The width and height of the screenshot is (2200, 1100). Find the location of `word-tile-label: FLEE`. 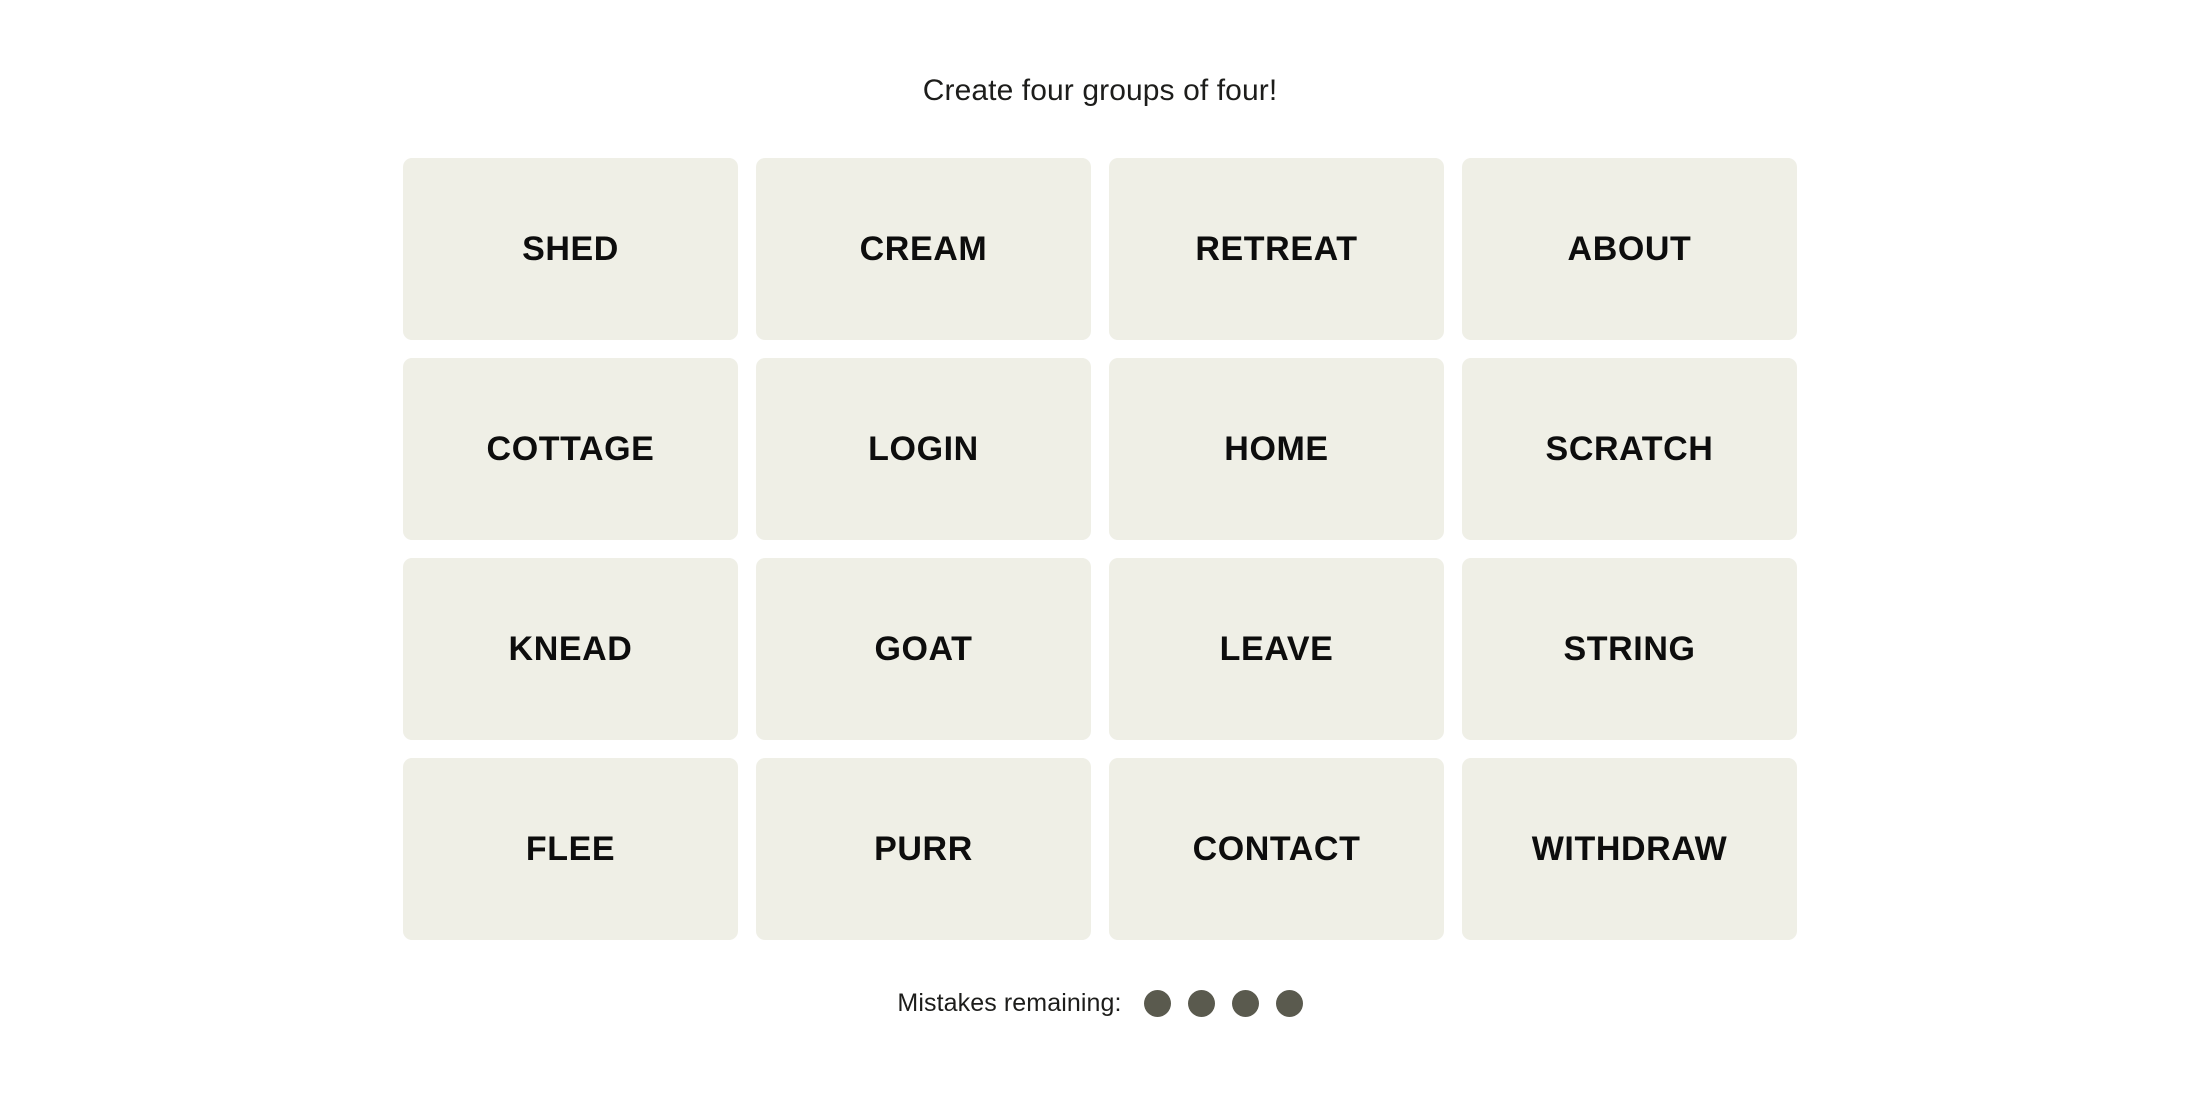

word-tile-label: FLEE is located at coordinates (570, 849).